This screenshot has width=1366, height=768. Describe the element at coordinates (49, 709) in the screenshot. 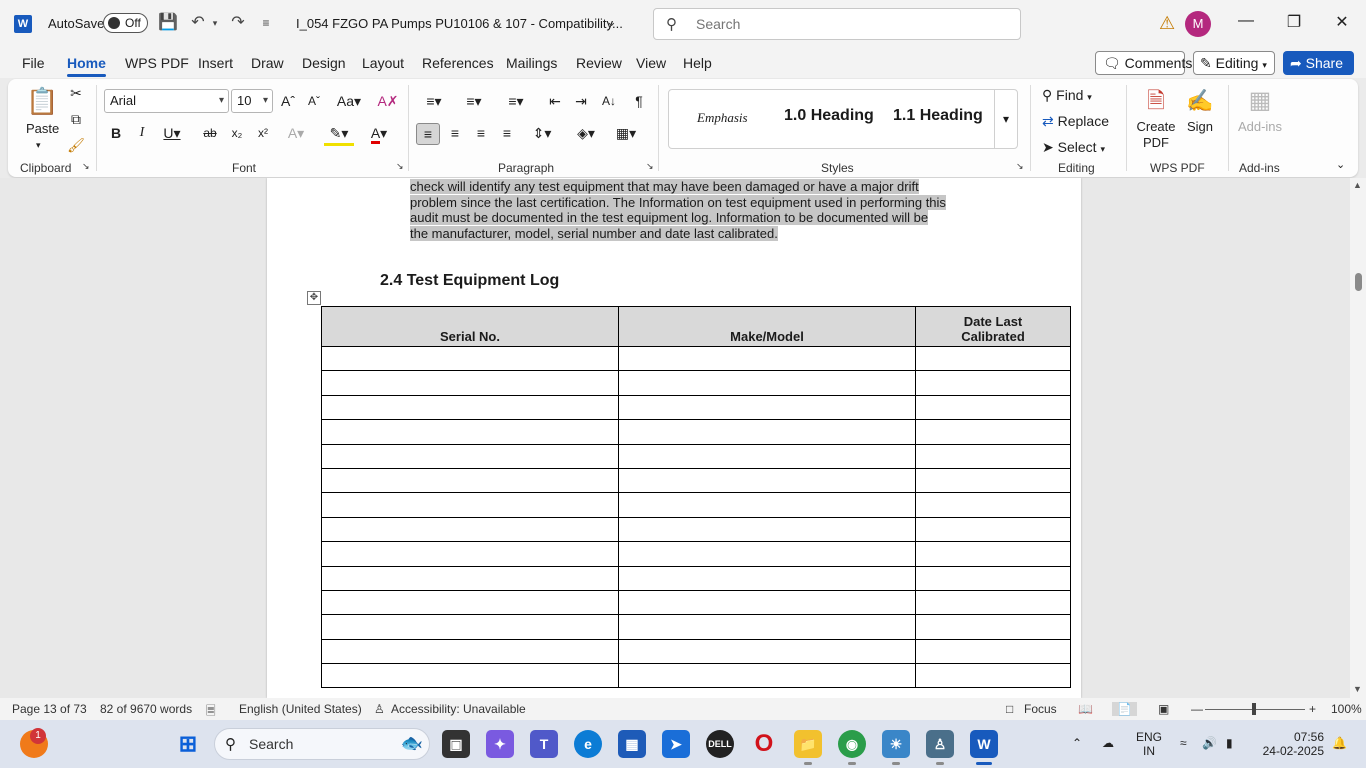

I see `page-count: Page 13 of 73` at that location.